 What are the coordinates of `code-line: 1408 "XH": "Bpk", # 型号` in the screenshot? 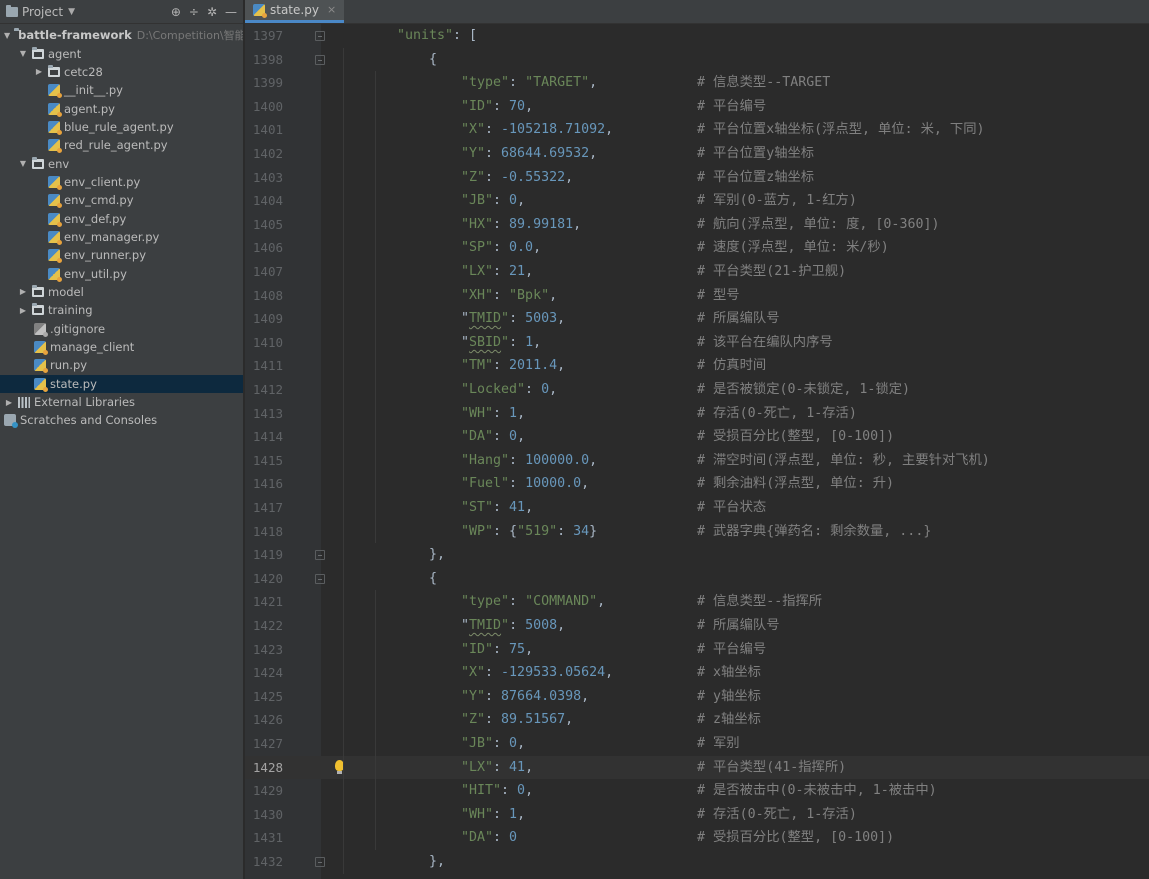 It's located at (697, 295).